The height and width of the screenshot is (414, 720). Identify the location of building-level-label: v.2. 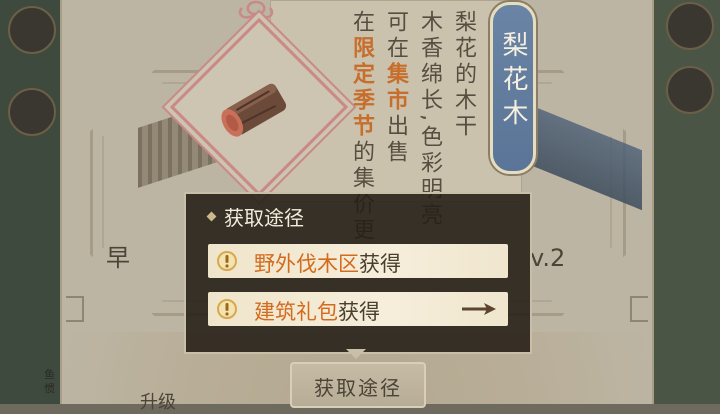
(548, 258).